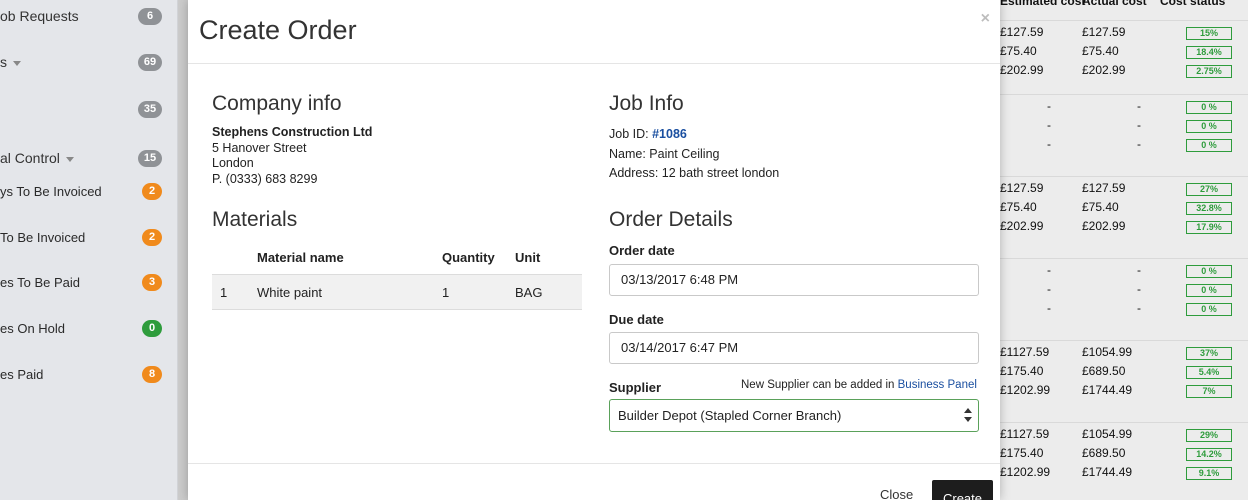  What do you see at coordinates (1209, 353) in the screenshot?
I see `cost-status-badge: 37%` at bounding box center [1209, 353].